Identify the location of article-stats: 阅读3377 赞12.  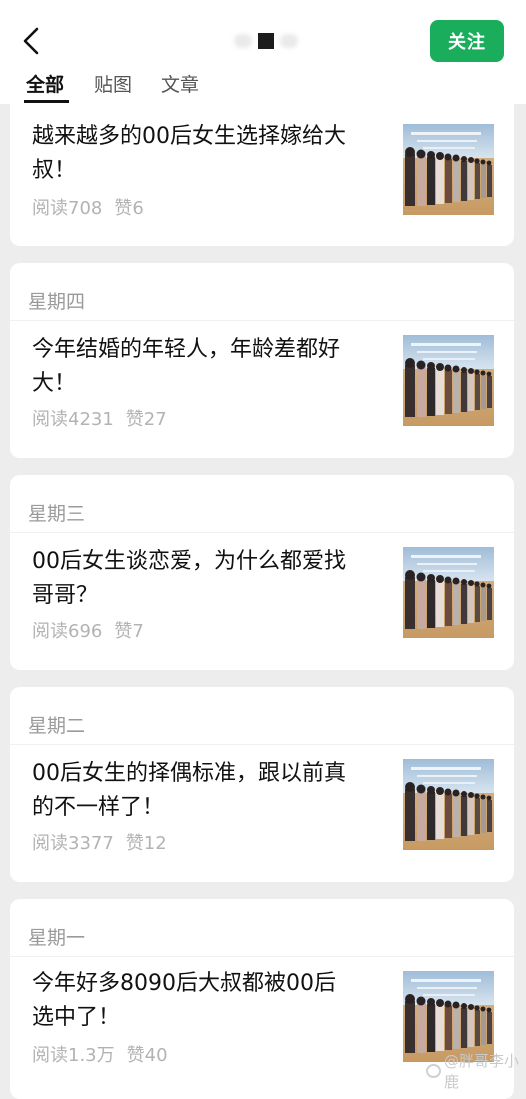
(99, 842).